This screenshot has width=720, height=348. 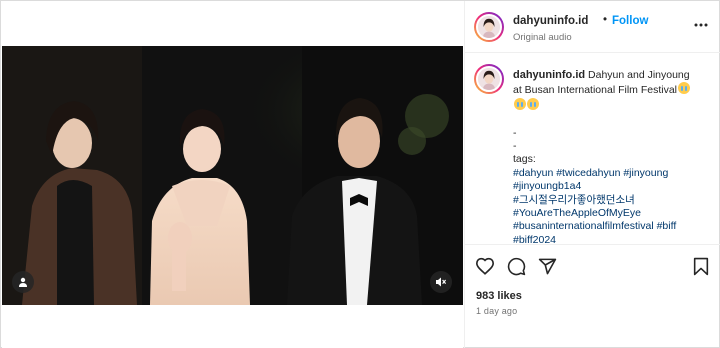 I want to click on audio-link: Original audio, so click(x=542, y=37).